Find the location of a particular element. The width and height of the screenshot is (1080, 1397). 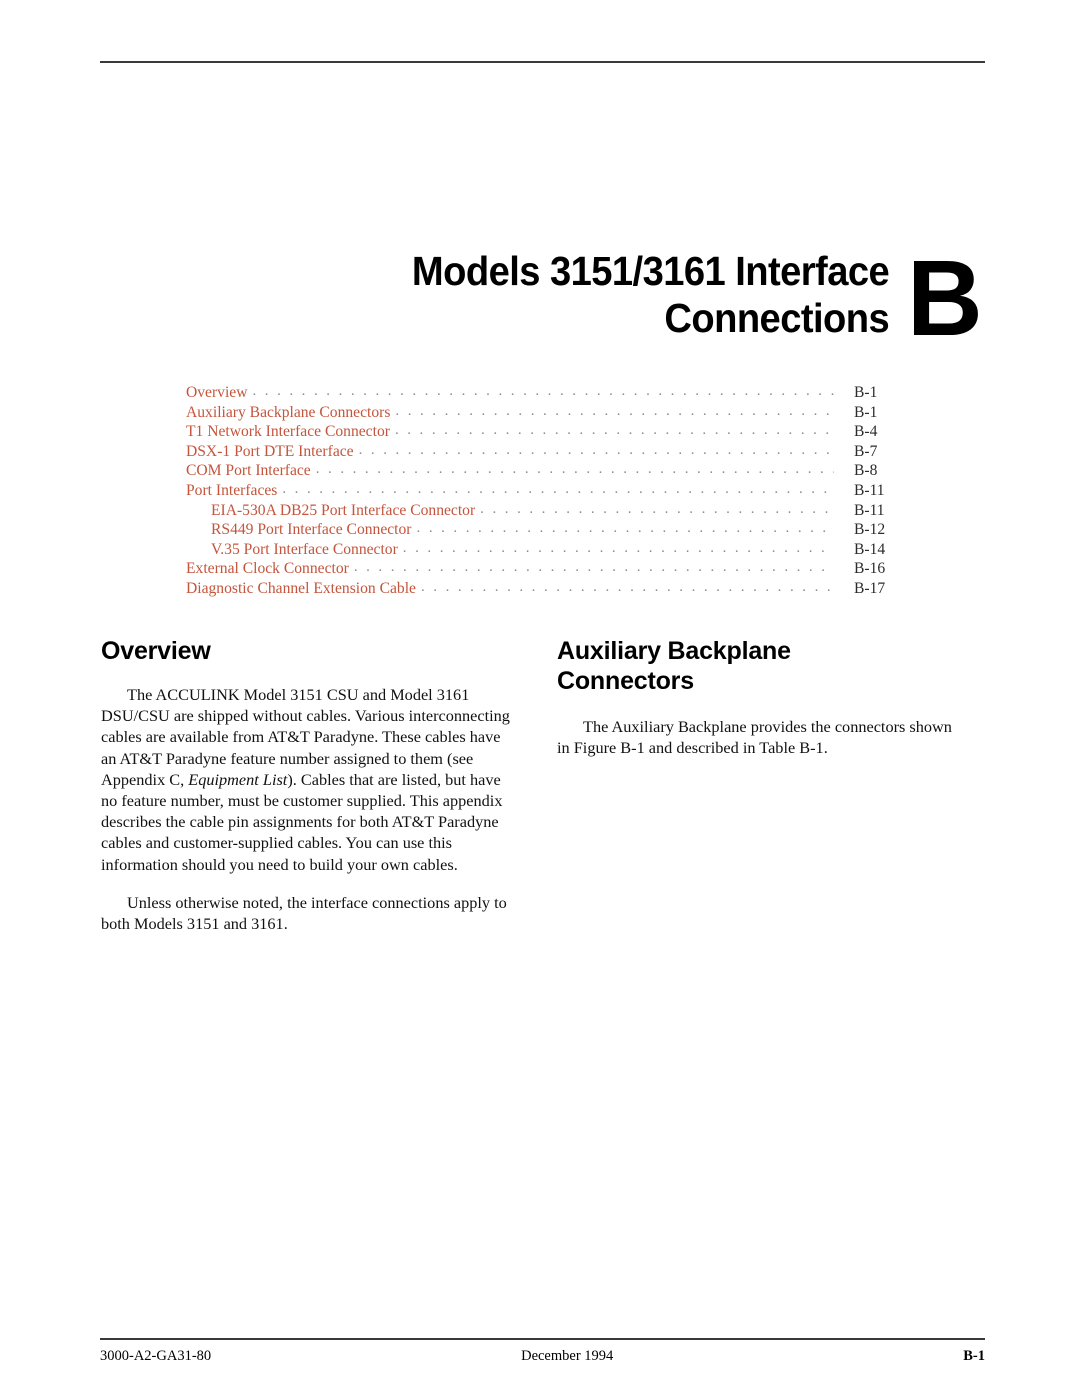

toc-entry-label: V.35 Port Interface Connector is located at coordinates (304, 549).